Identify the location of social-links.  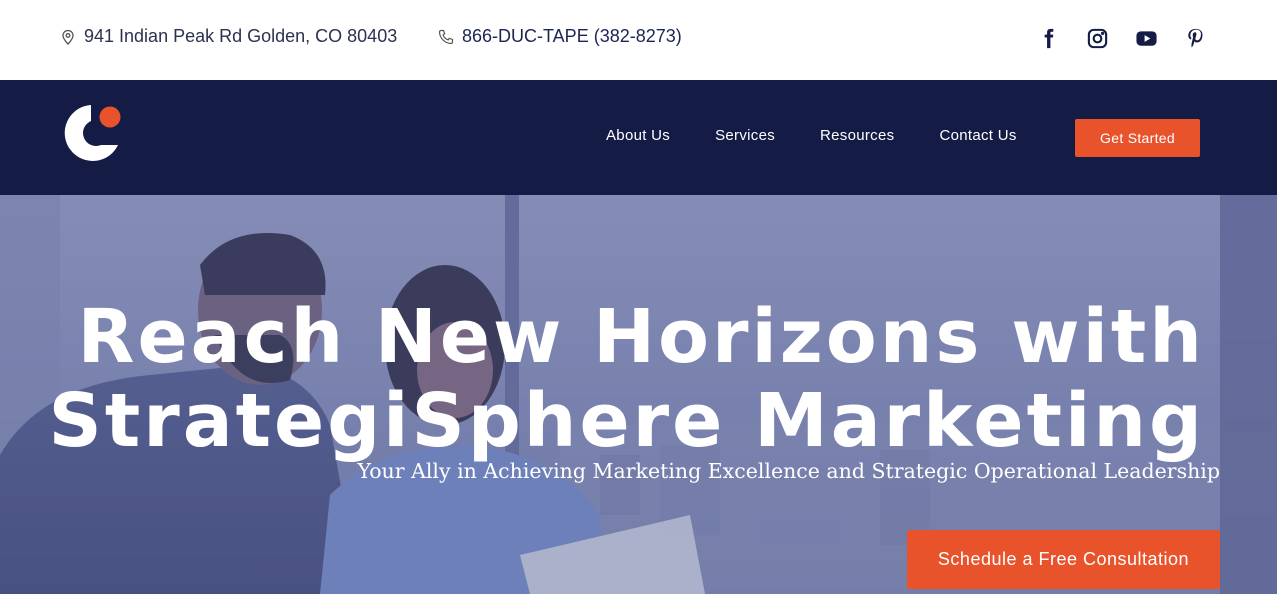
(1122, 38).